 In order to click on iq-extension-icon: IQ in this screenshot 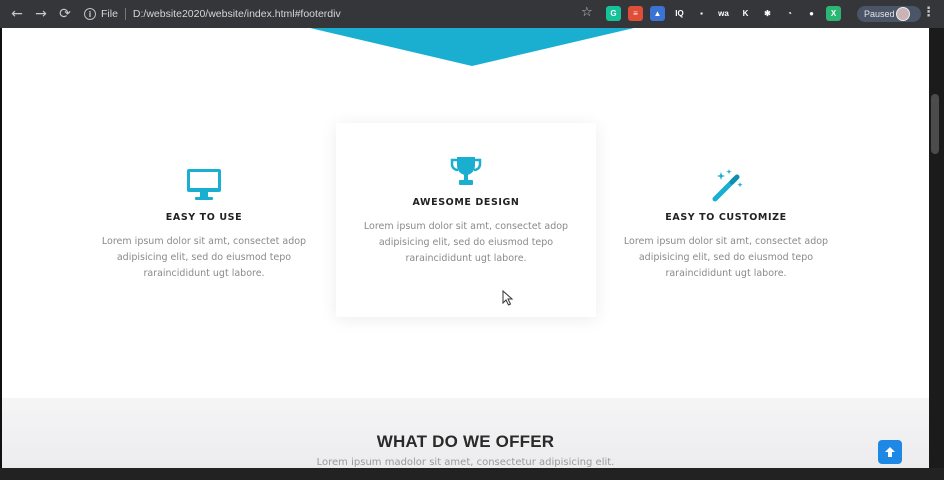, I will do `click(679, 13)`.